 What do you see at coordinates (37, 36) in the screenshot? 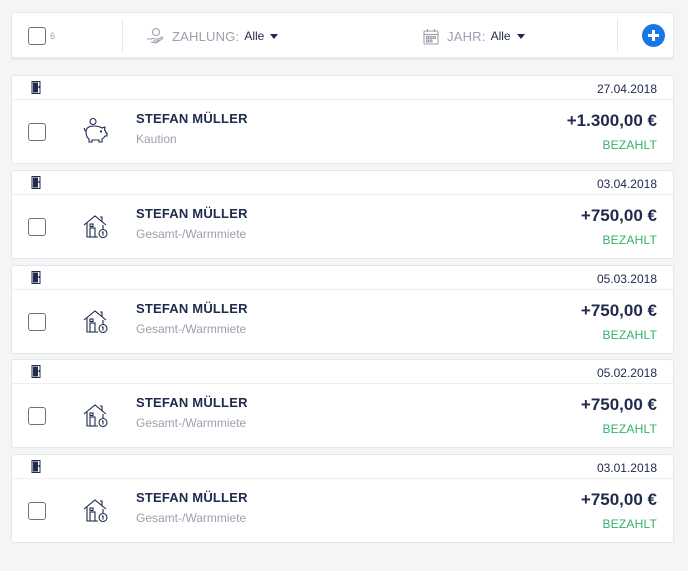
I see `select-all-checkbox` at bounding box center [37, 36].